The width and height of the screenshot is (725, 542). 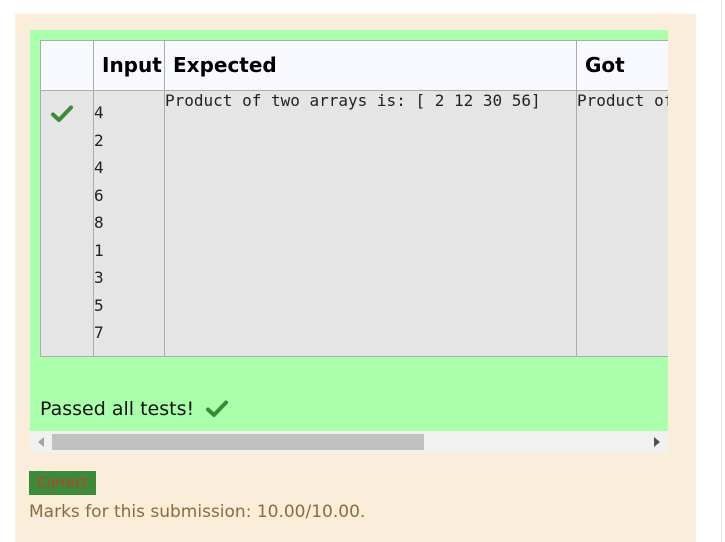 What do you see at coordinates (197, 512) in the screenshot?
I see `marks-text: Marks for this submission: 10.00/10.00.` at bounding box center [197, 512].